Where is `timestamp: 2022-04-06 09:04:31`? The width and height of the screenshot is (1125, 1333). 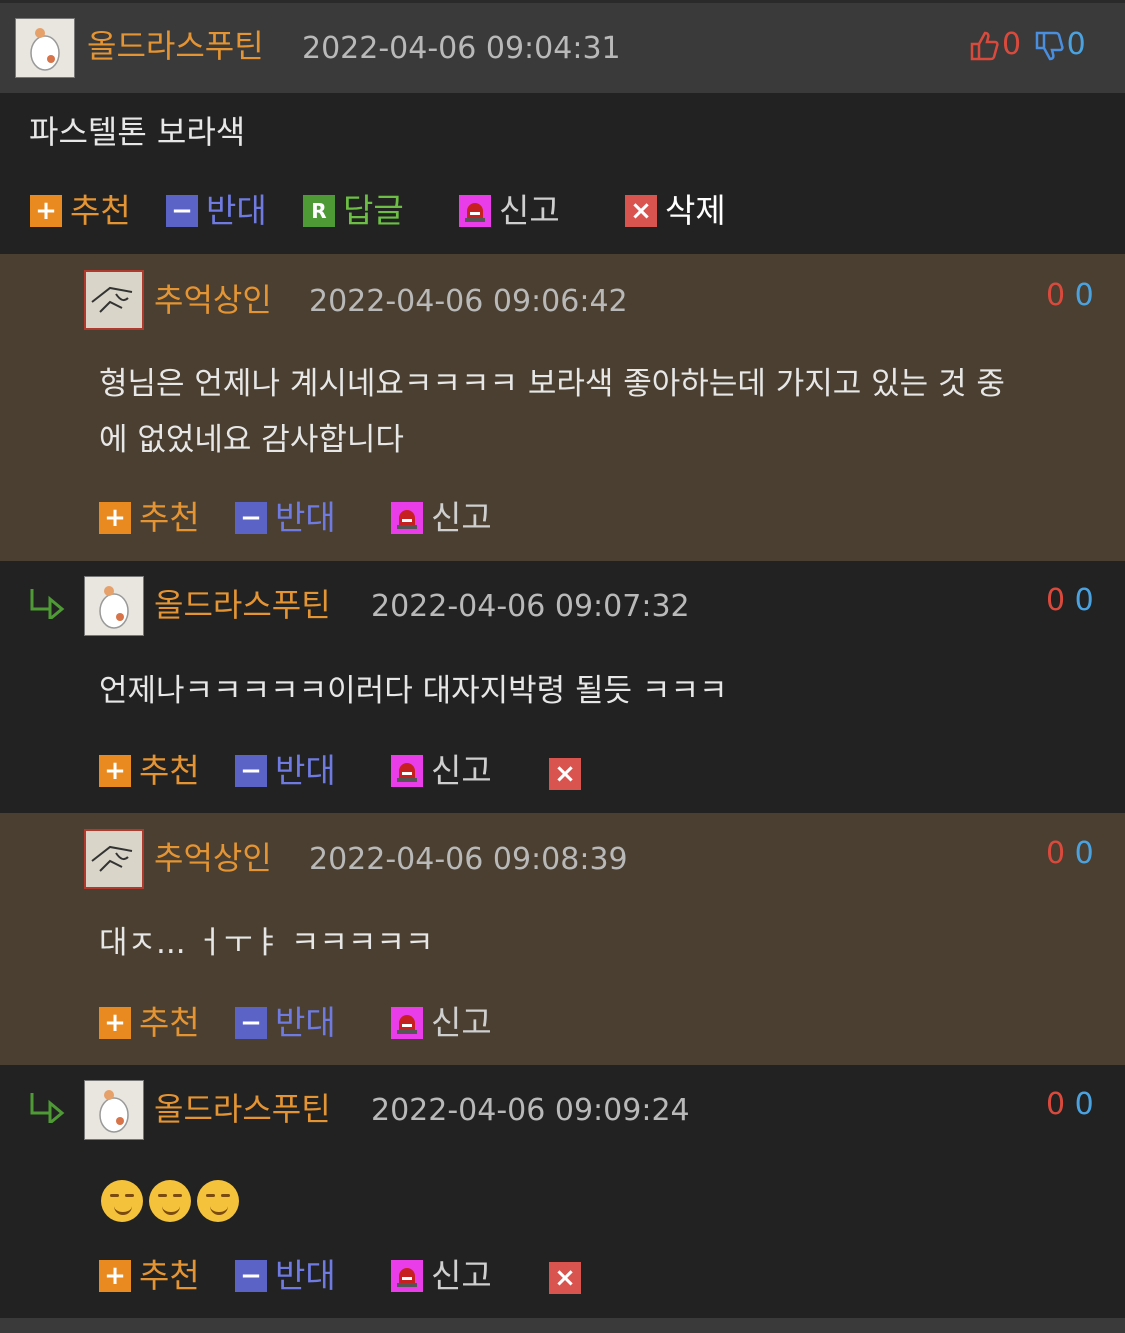 timestamp: 2022-04-06 09:04:31 is located at coordinates (461, 48).